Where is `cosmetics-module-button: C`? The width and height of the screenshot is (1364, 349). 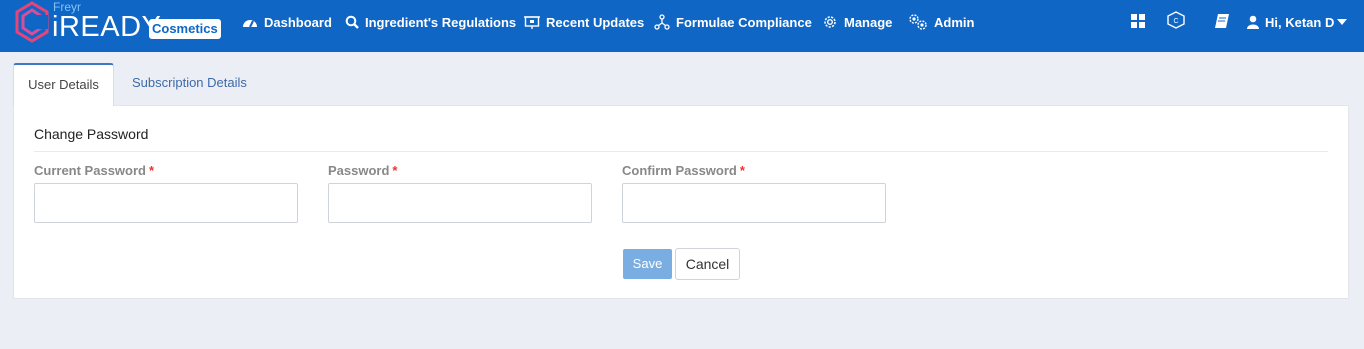 cosmetics-module-button: C is located at coordinates (1176, 22).